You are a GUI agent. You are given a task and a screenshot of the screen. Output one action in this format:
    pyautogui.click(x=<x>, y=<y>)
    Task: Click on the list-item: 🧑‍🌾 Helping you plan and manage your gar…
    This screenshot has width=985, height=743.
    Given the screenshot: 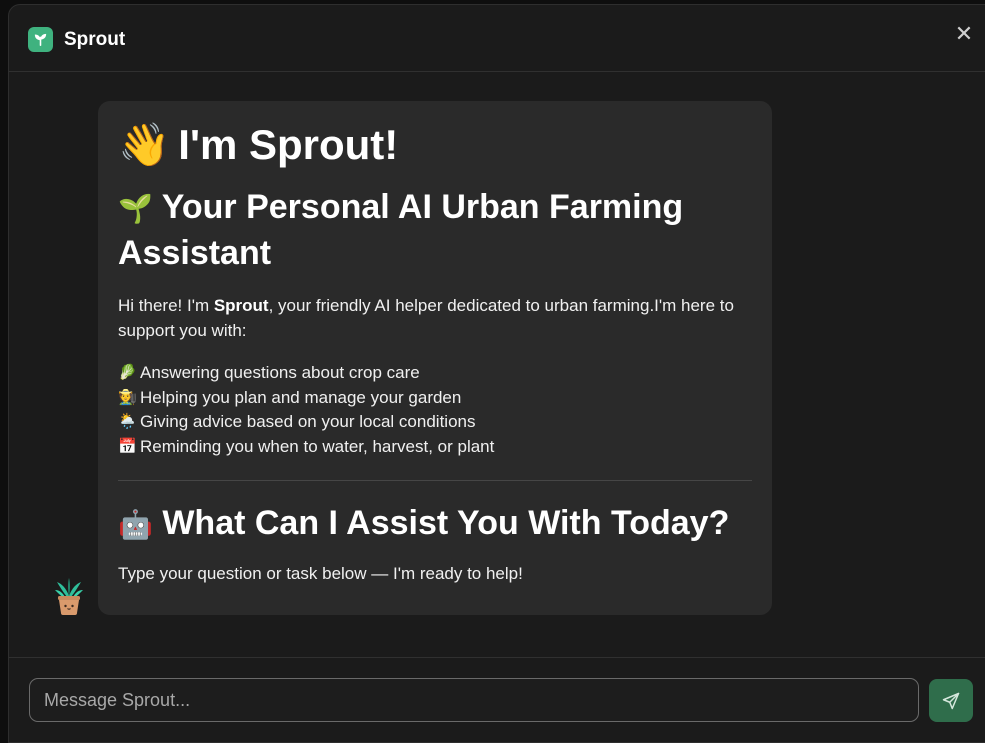 What is the action you would take?
    pyautogui.click(x=435, y=398)
    